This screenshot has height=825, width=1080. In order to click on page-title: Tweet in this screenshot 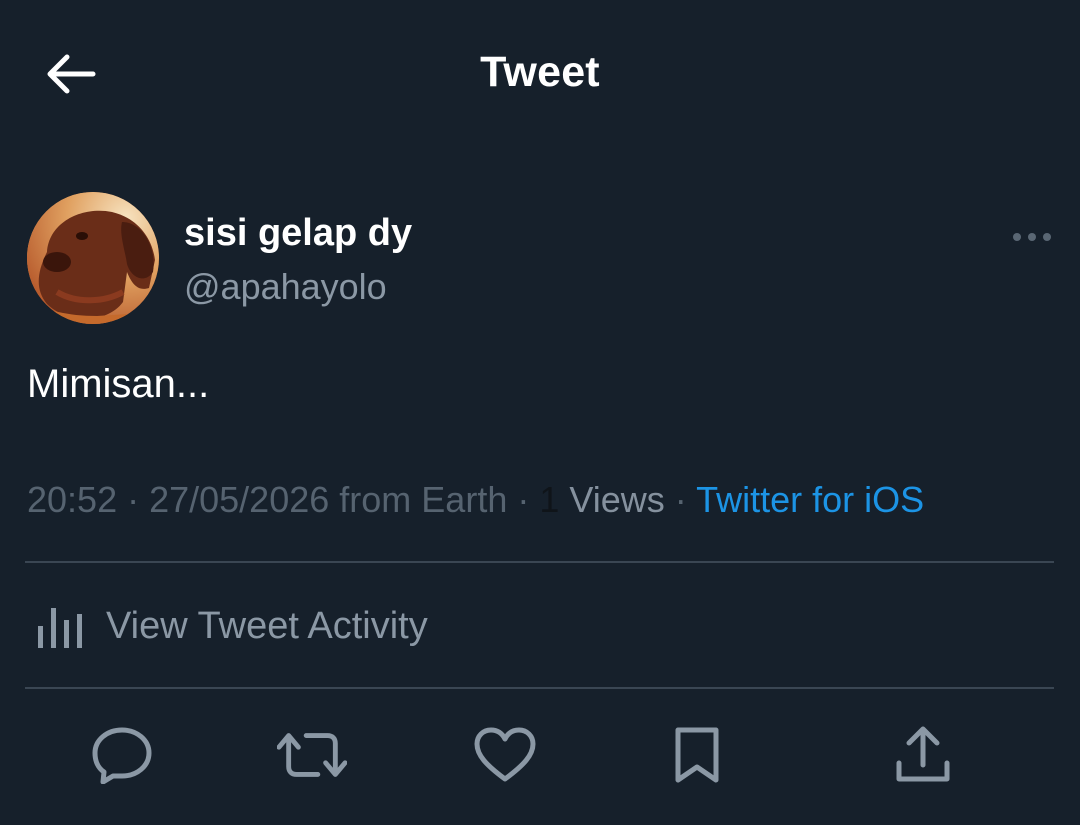, I will do `click(540, 72)`.